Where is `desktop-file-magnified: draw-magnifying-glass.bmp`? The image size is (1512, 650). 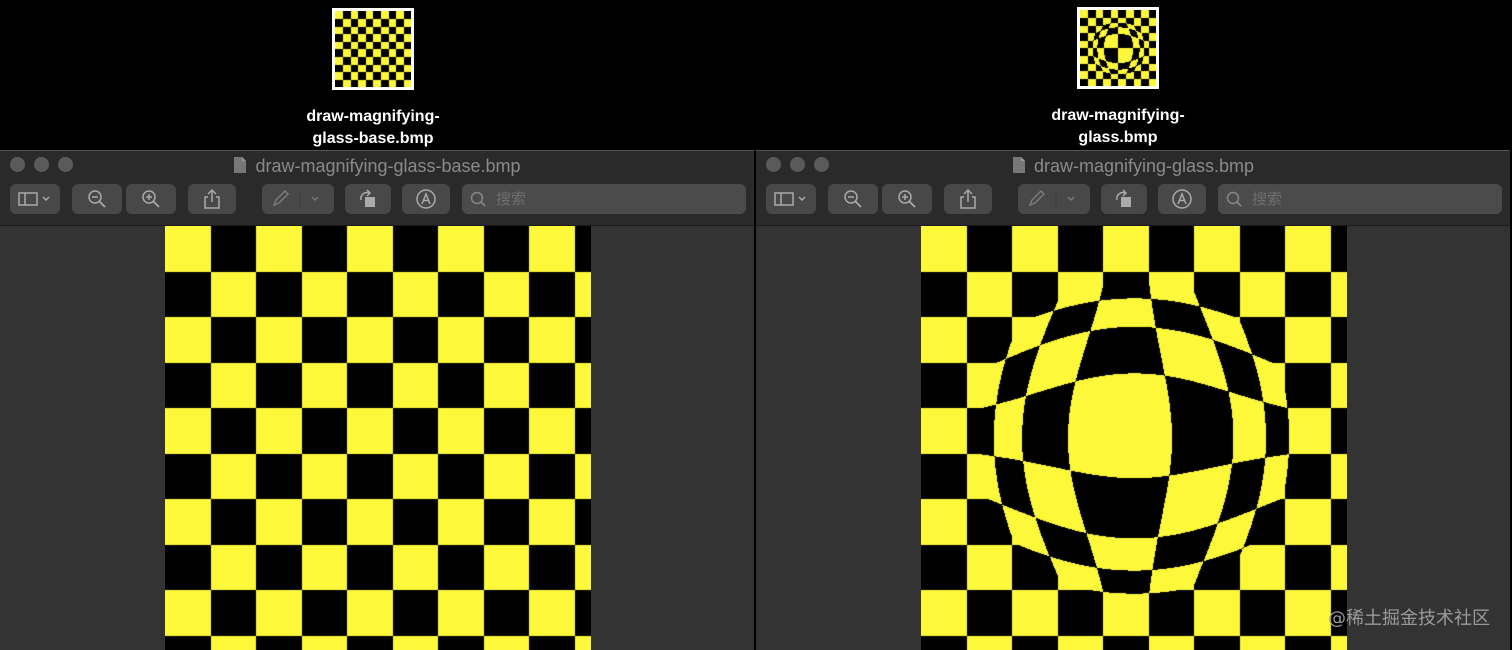 desktop-file-magnified: draw-magnifying-glass.bmp is located at coordinates (1118, 77).